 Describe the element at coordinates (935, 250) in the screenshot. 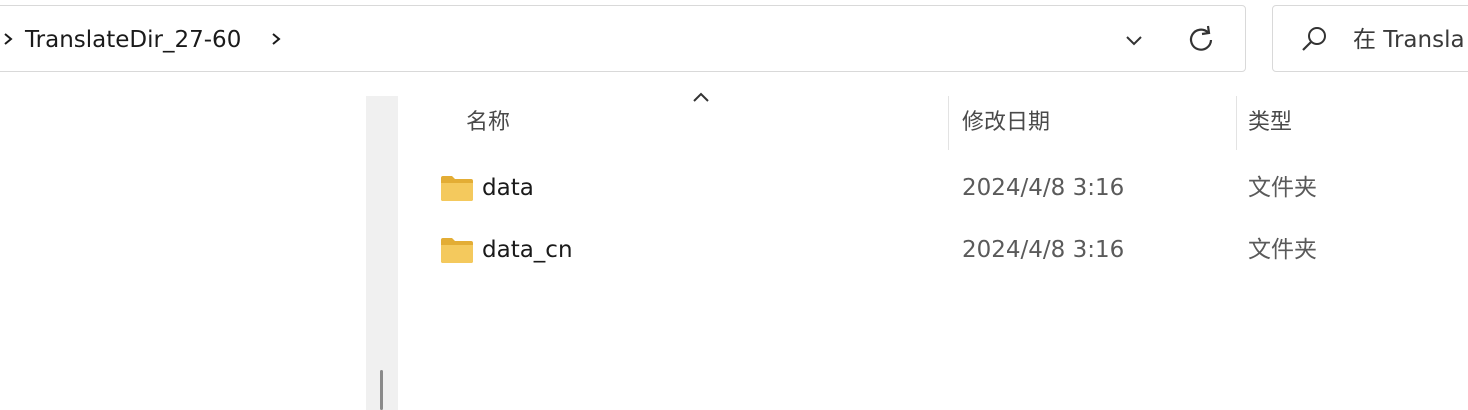

I see `file-row-data-cn: data_cn 2024/4/8 3:16 文件夹` at that location.